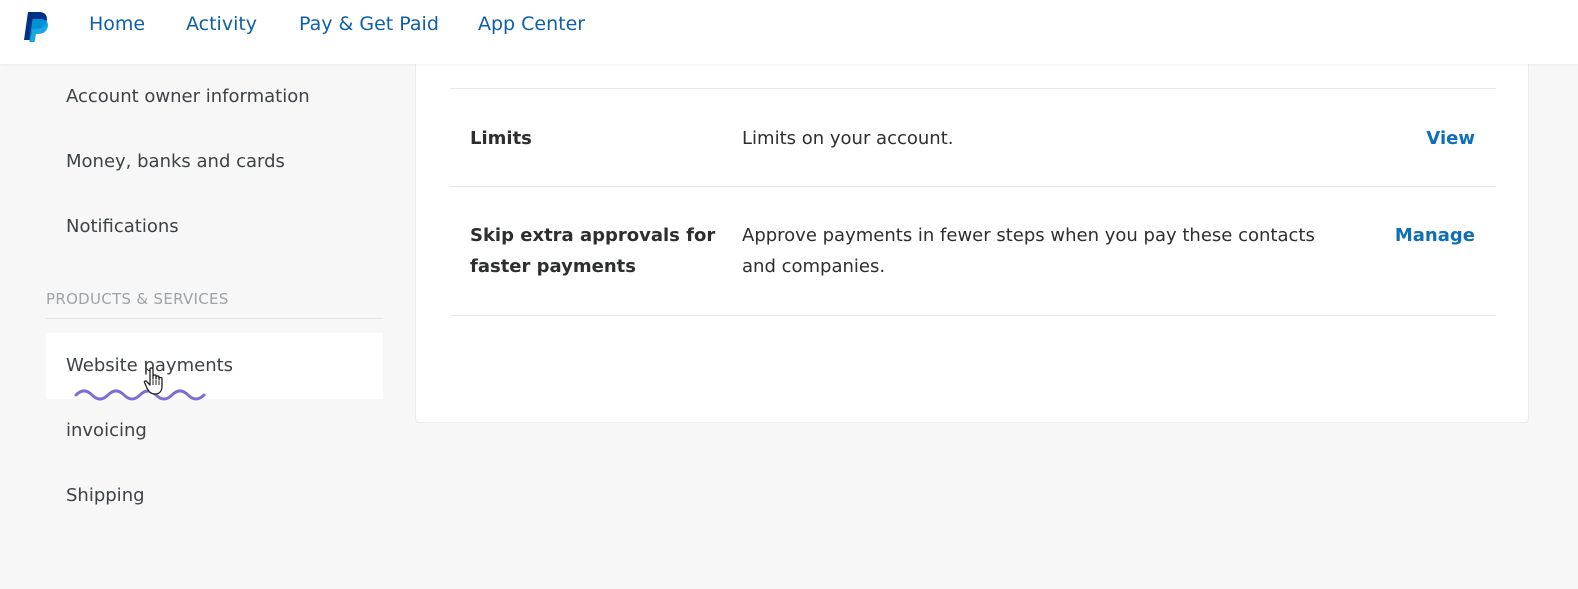 The height and width of the screenshot is (589, 1578). I want to click on row-title-limits: Limits, so click(501, 138).